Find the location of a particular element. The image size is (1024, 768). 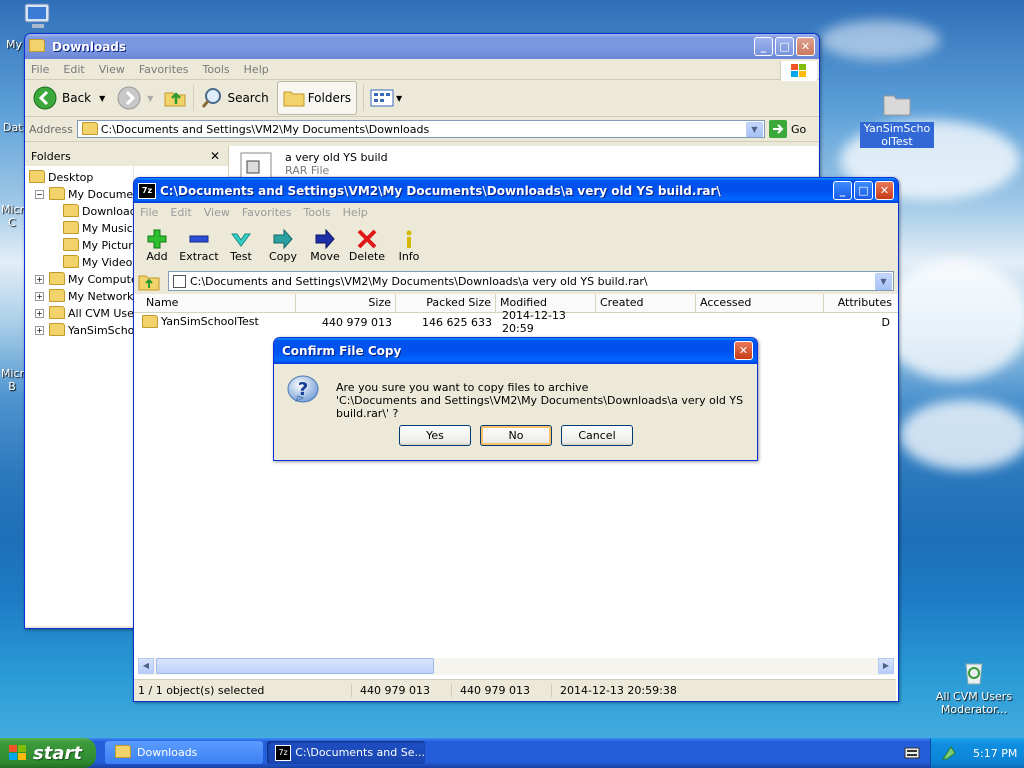

tree-item: + YanSimSchoo is located at coordinates (84, 330).